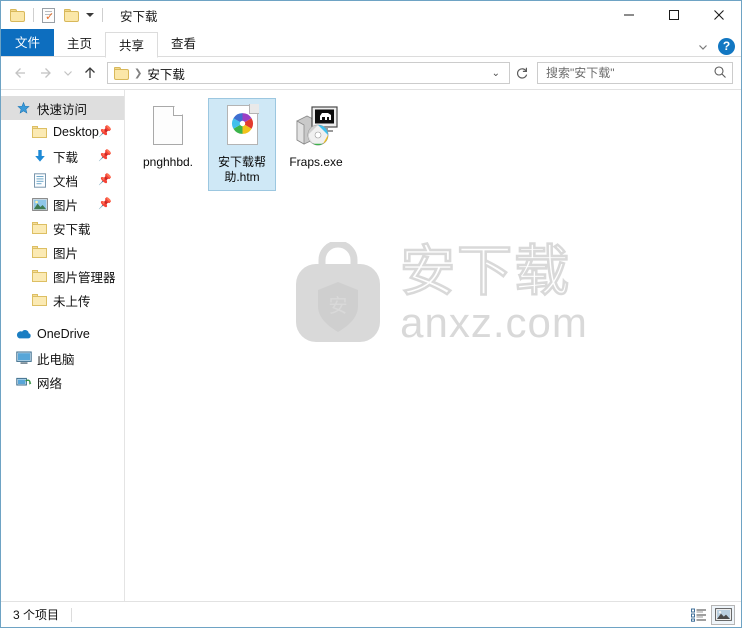  I want to click on sidebar-item-pictures-folder: 图片, so click(62, 252).